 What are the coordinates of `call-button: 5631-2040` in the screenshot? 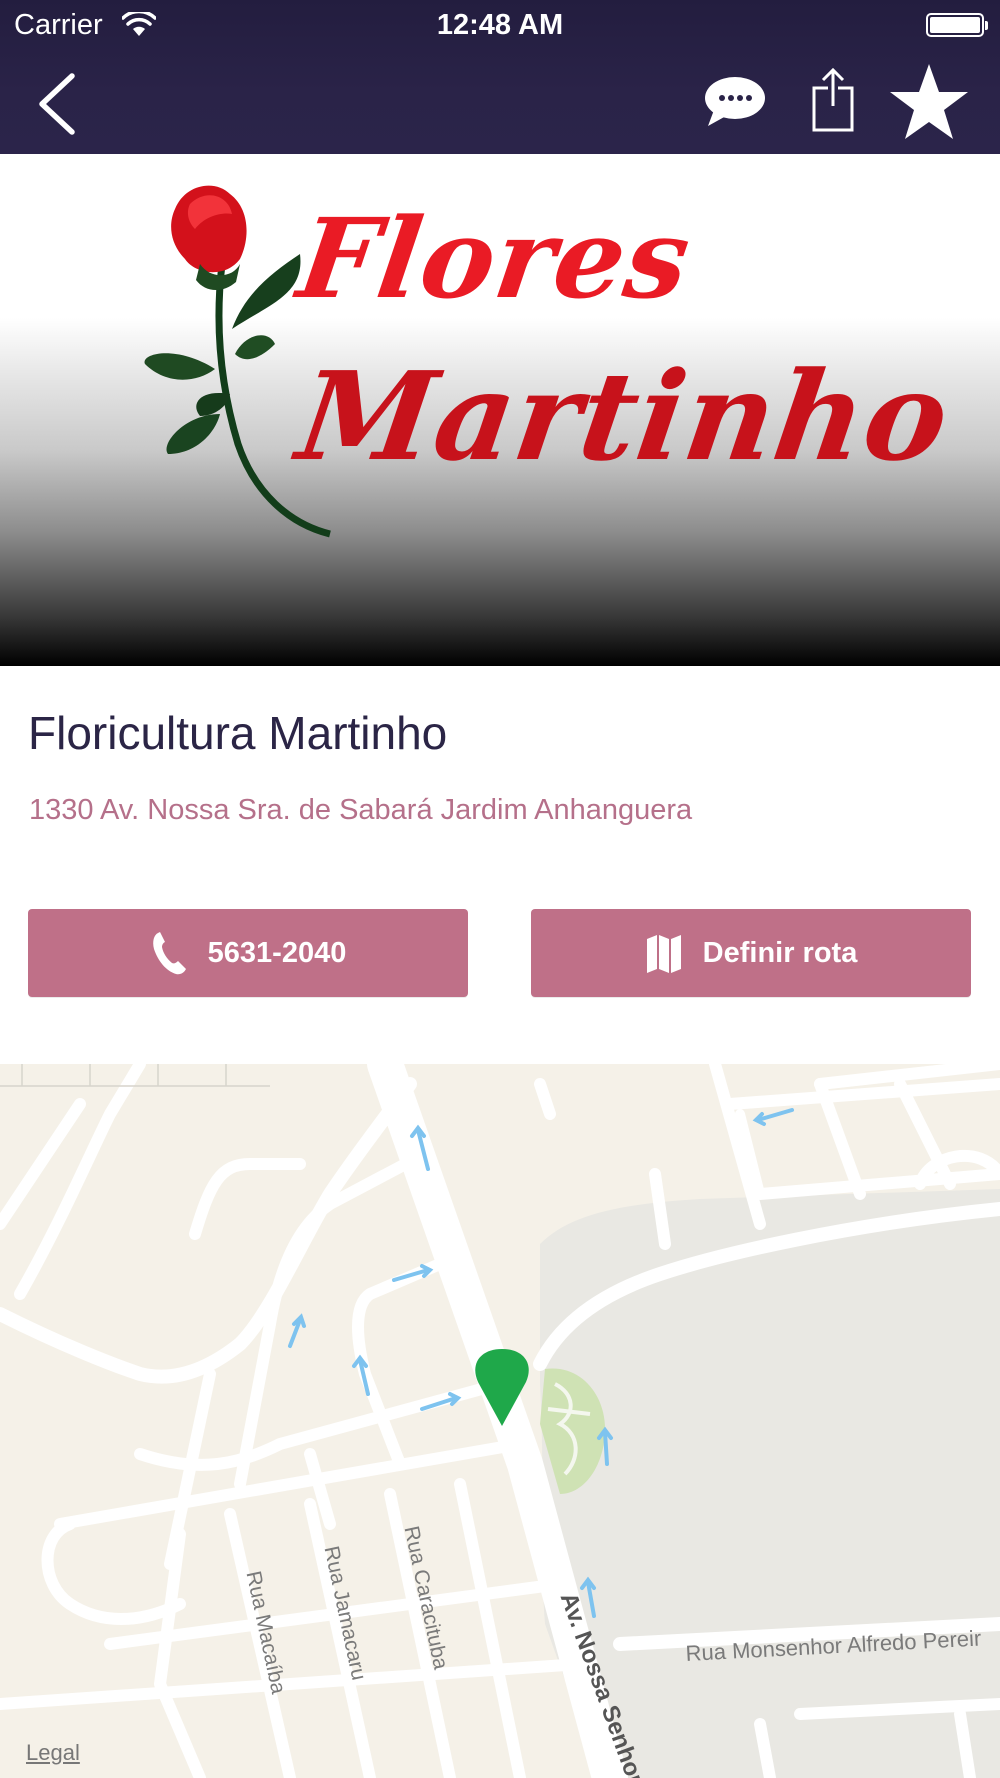 It's located at (248, 953).